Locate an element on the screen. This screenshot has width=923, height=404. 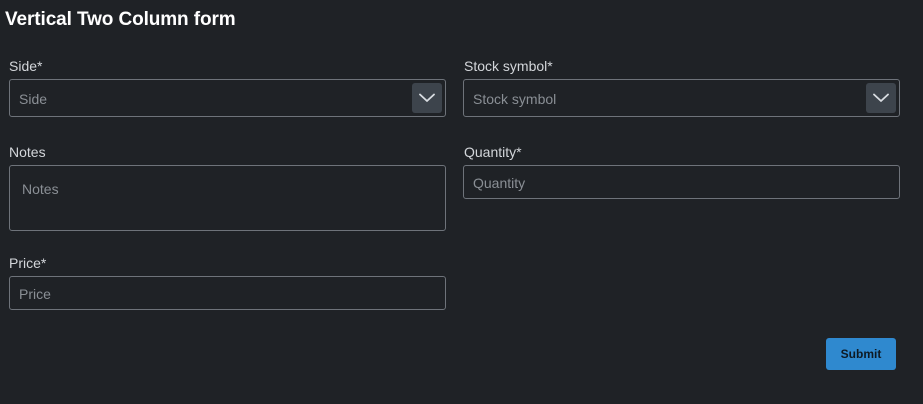
notes-label: Notes is located at coordinates (27, 152).